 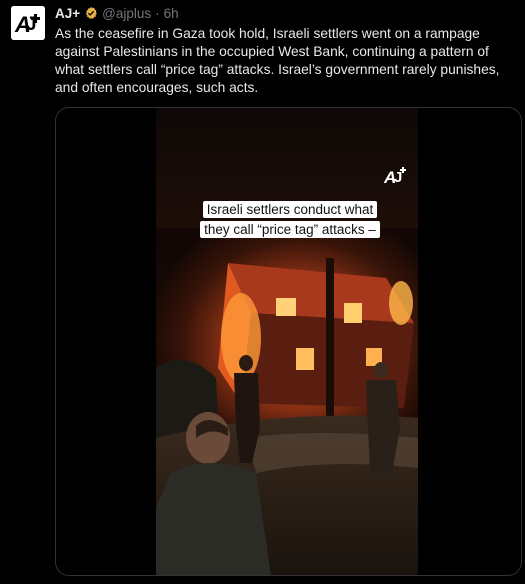 I want to click on author-handle: @ajplus, so click(x=126, y=13).